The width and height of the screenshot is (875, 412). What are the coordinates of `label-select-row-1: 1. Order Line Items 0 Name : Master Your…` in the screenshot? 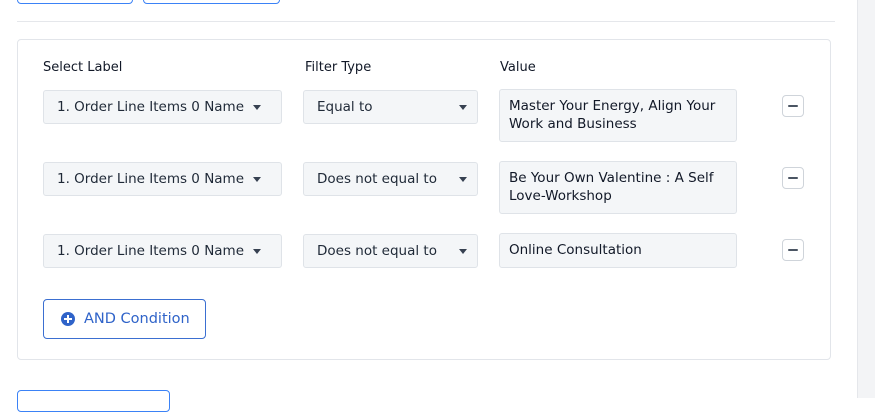 It's located at (162, 107).